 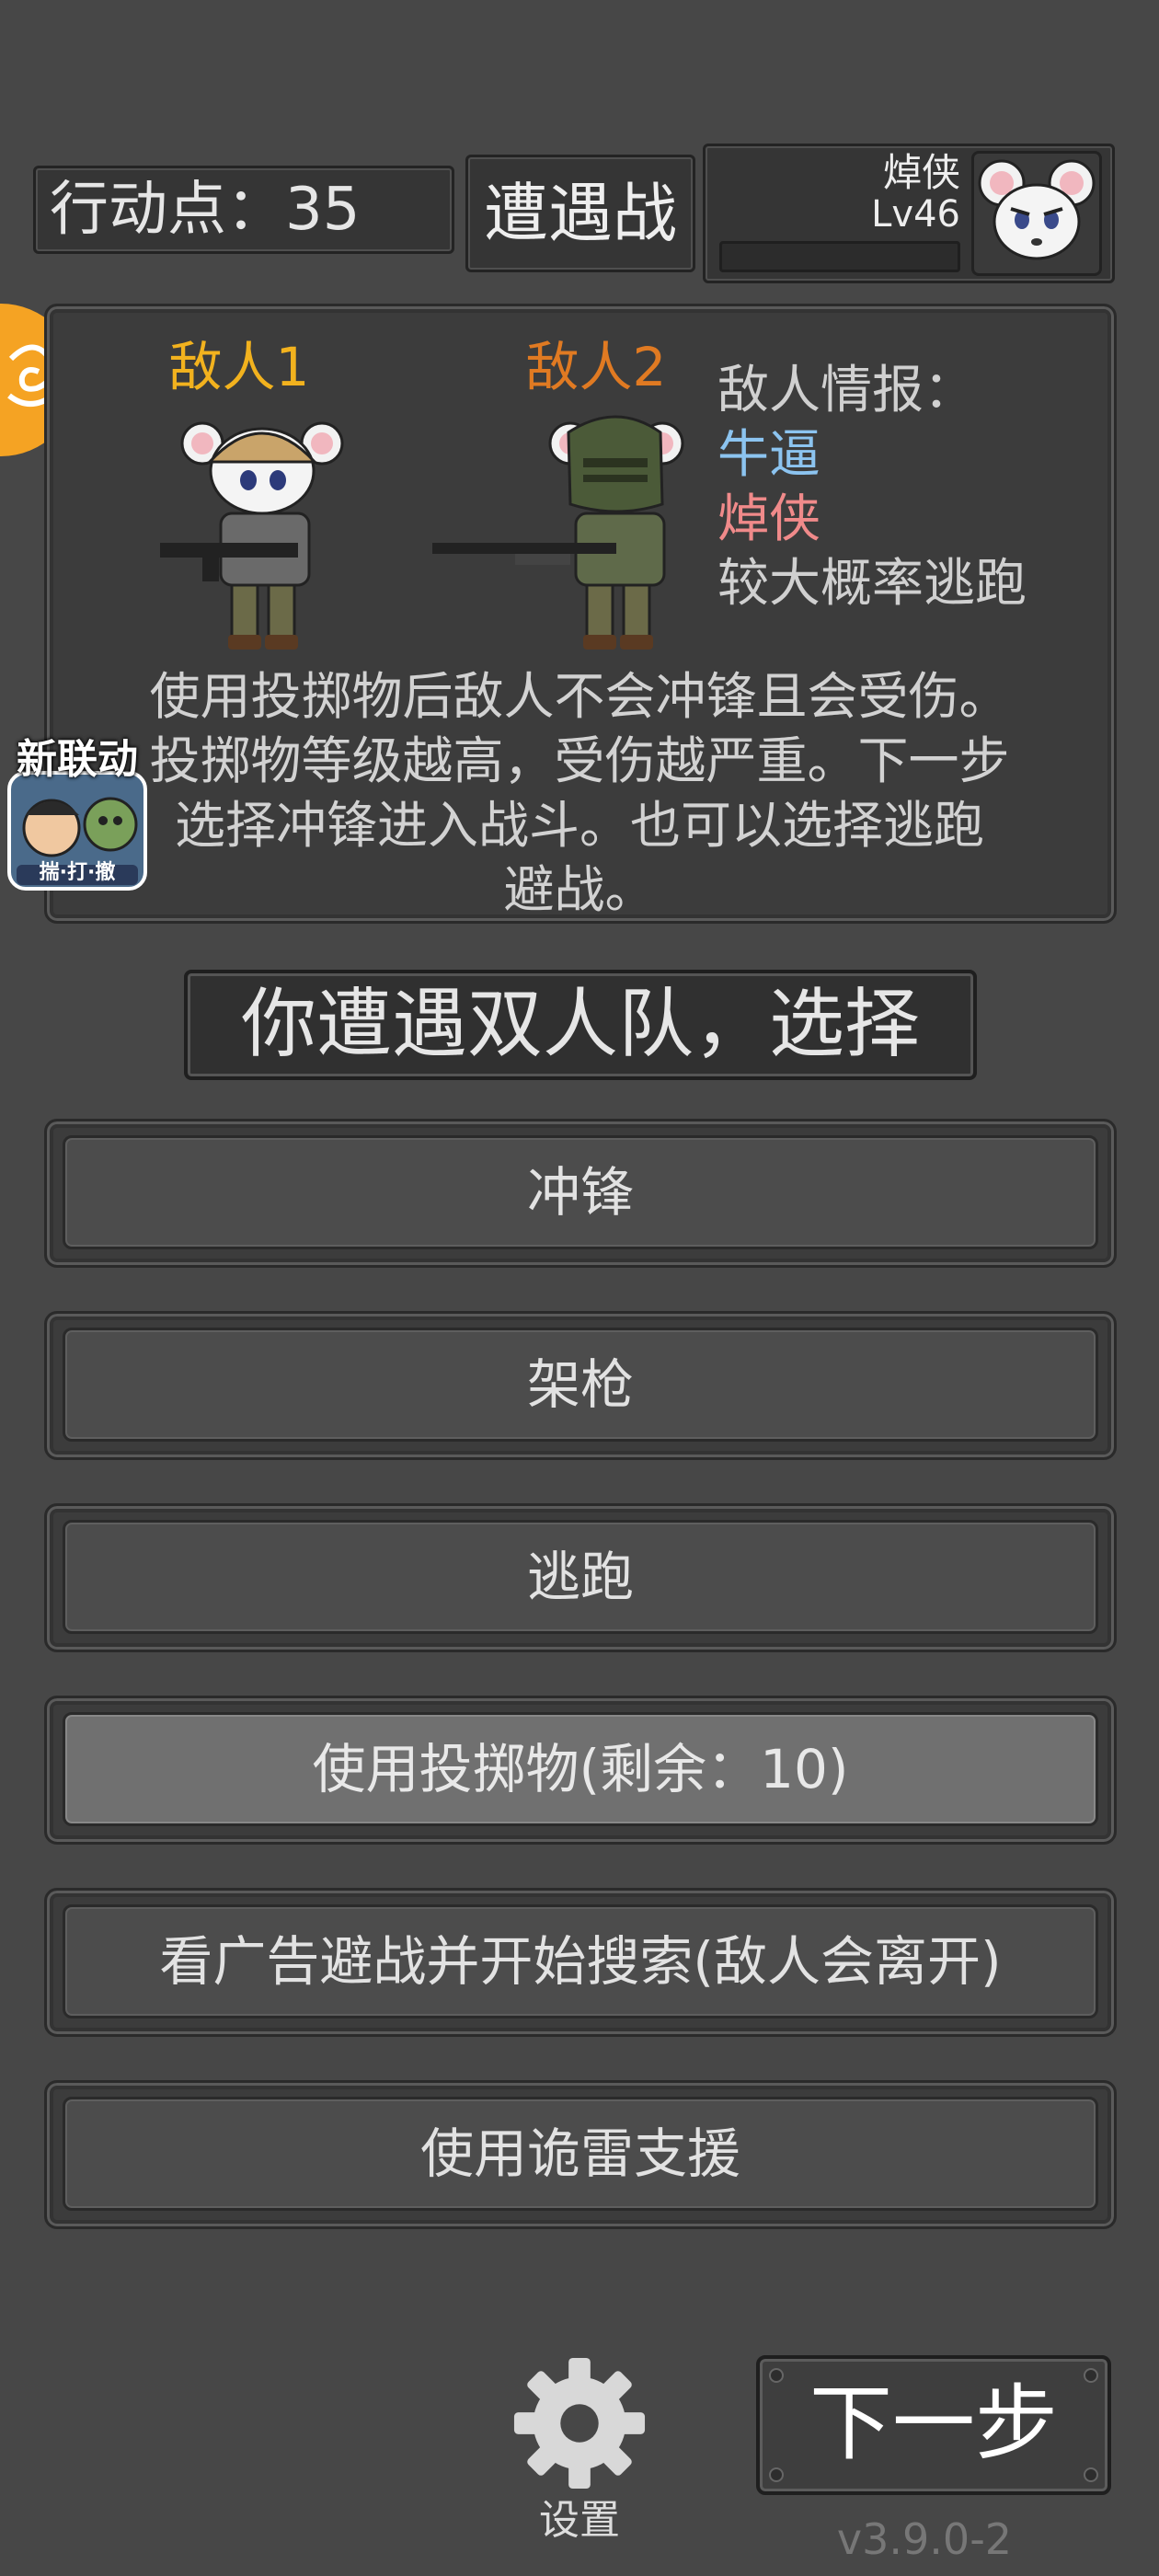 What do you see at coordinates (580, 1961) in the screenshot?
I see `watch-ad-avoid-button: 看广告避战并开始搜索(敌人会离开)` at bounding box center [580, 1961].